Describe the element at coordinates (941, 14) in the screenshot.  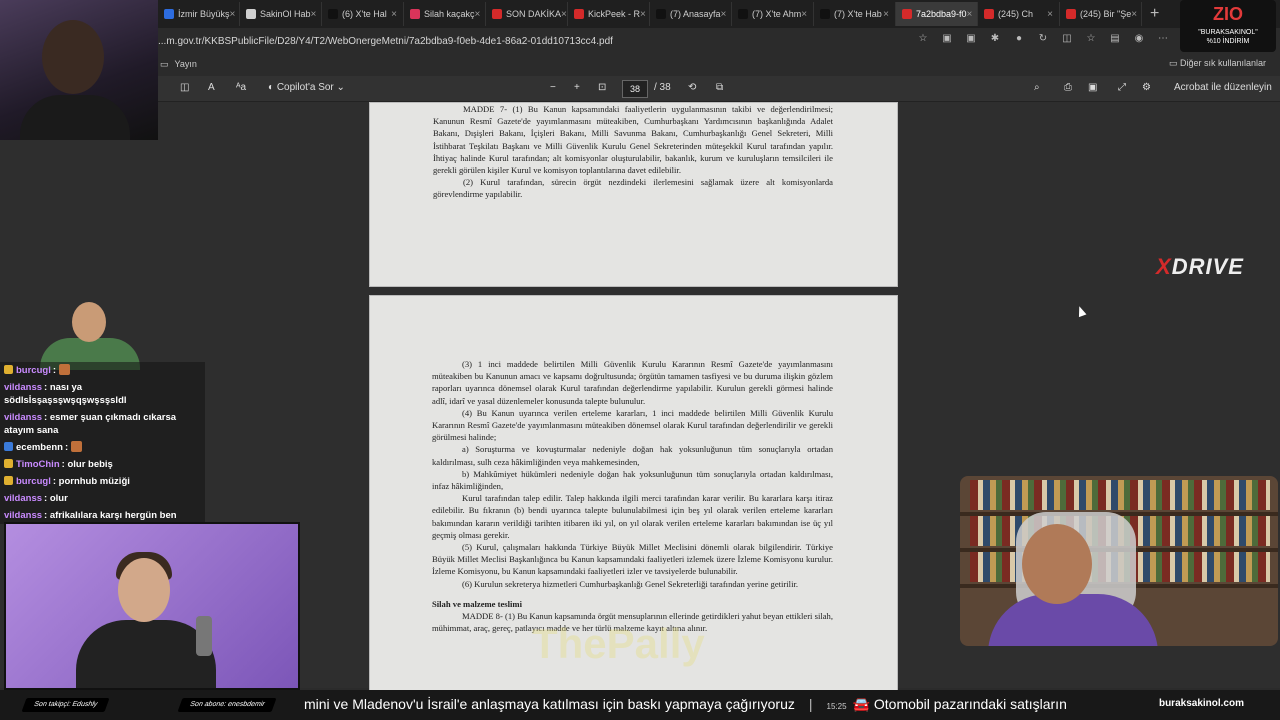
I see `tab-label: 7a2bdba9-f0` at that location.